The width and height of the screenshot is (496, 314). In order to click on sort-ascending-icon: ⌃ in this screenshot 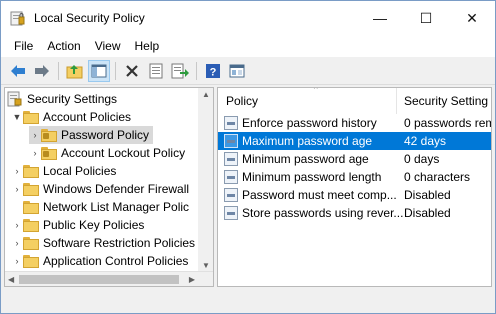, I will do `click(316, 91)`.